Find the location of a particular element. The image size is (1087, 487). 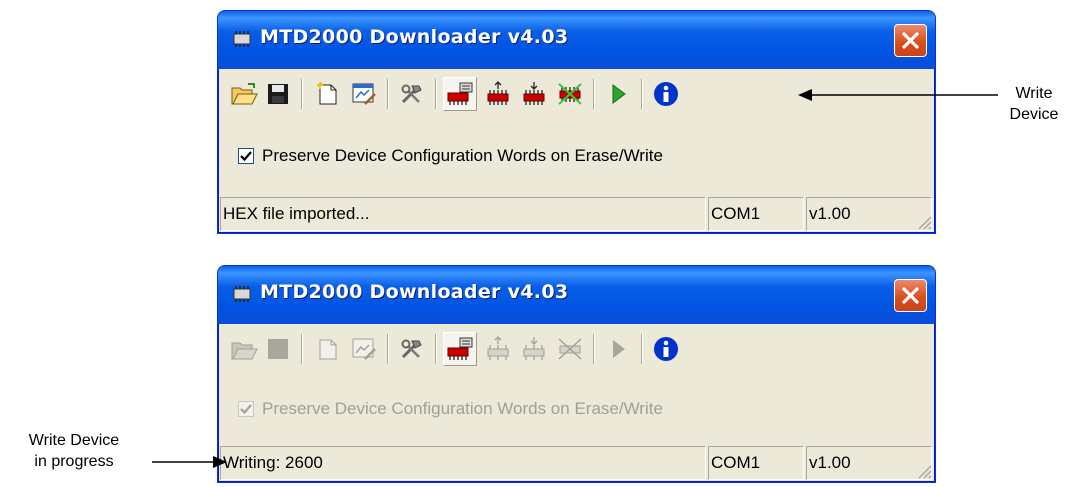

write-progress-arrow is located at coordinates (189, 462).